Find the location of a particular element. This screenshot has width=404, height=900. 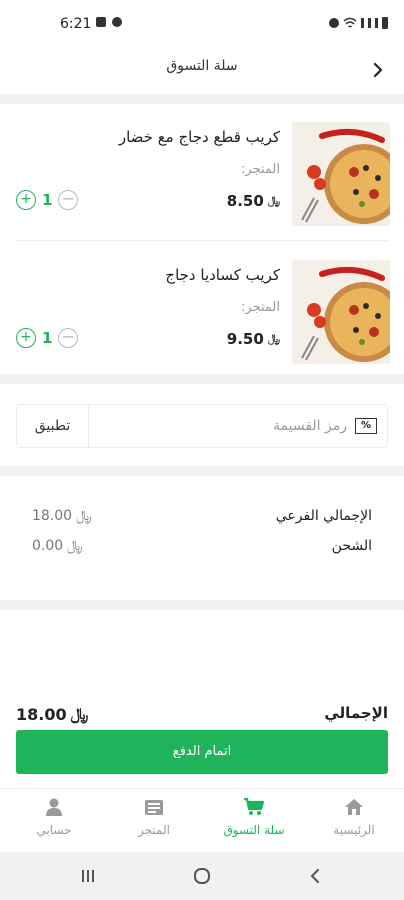

moon-icon is located at coordinates (117, 22).